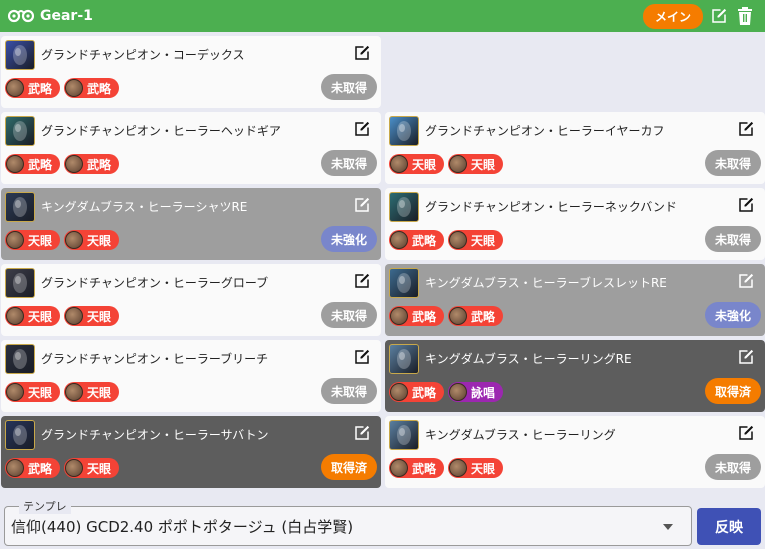  What do you see at coordinates (575, 452) in the screenshot?
I see `gear-card: キングダムブラス・ヒーラーリング武略 天眼 未取得` at bounding box center [575, 452].